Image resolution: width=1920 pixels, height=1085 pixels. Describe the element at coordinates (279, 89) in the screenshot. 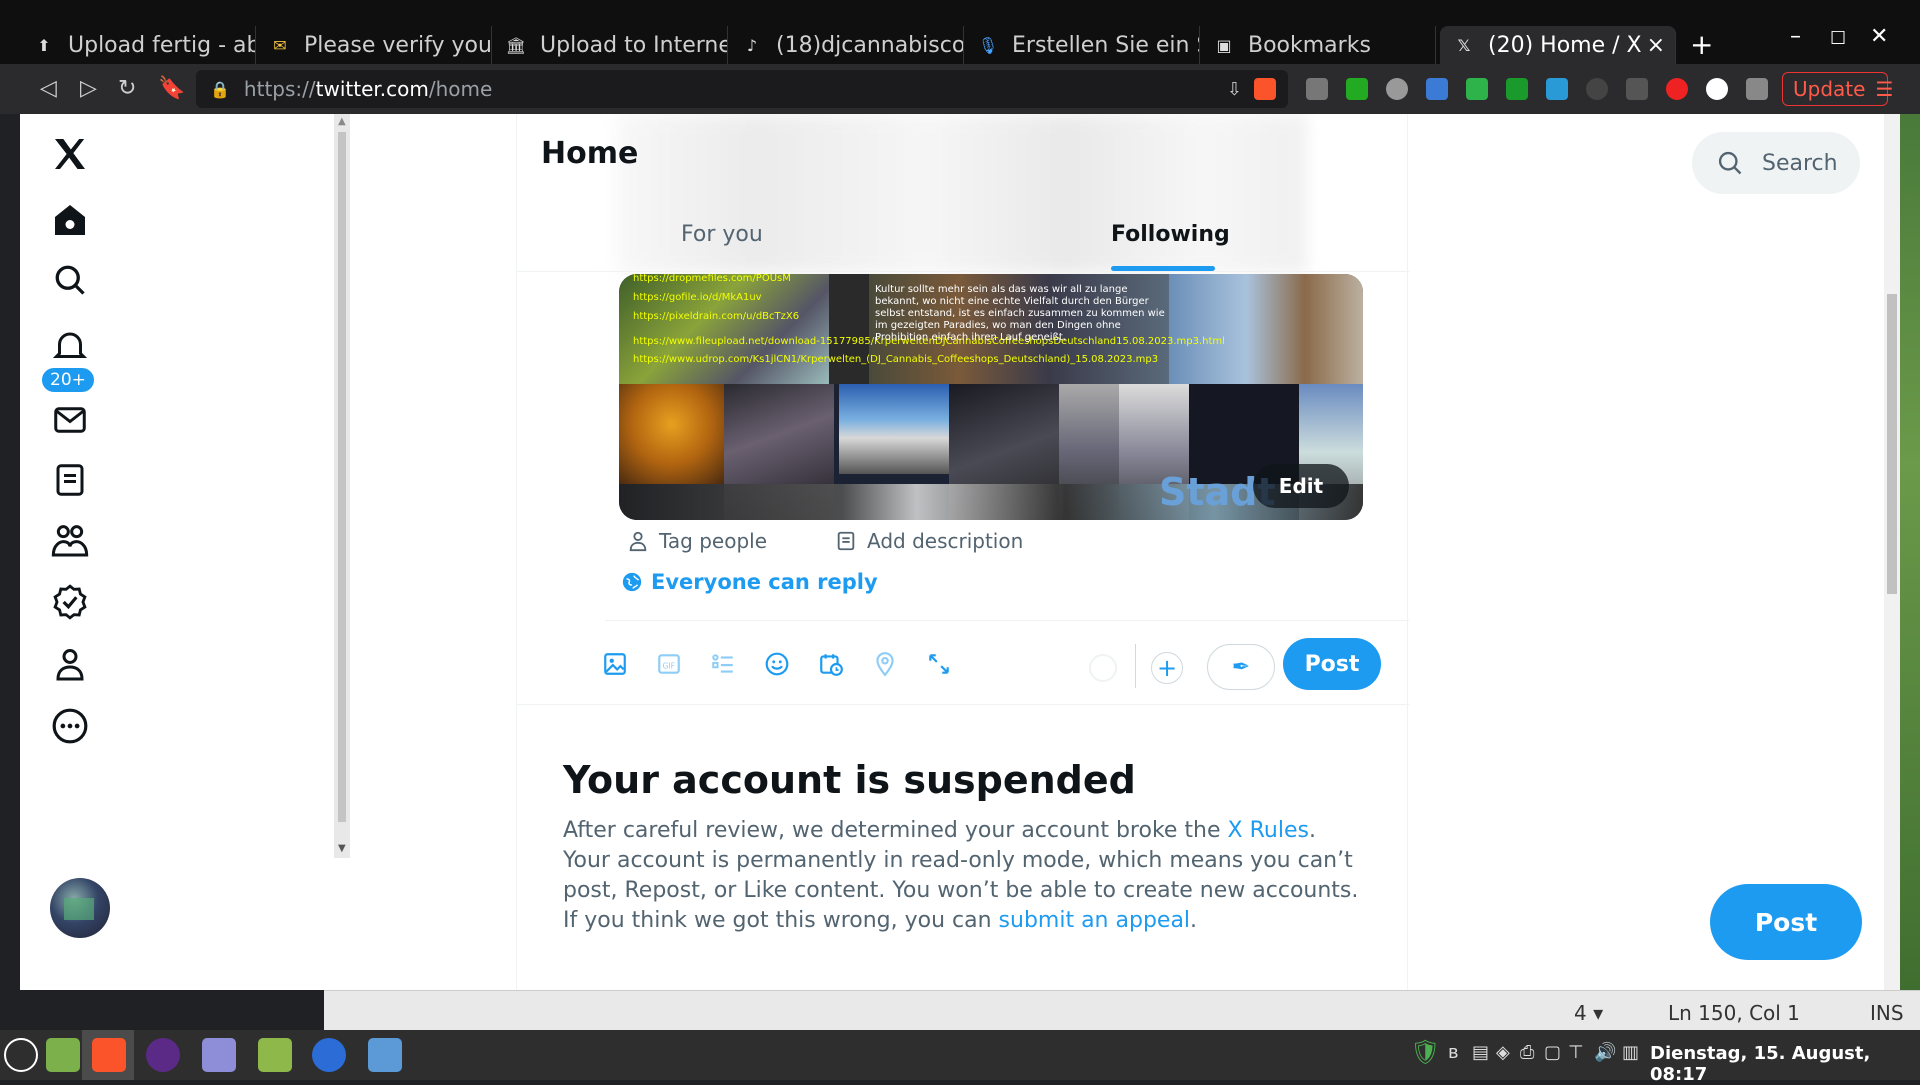

I see `url-prefix: https://` at that location.